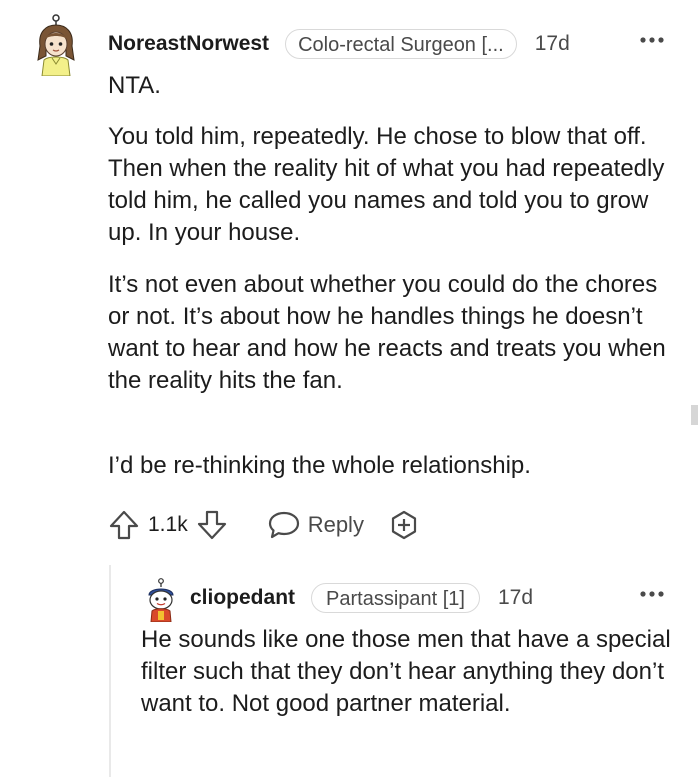  What do you see at coordinates (168, 524) in the screenshot?
I see `vote-count: 1.1k` at bounding box center [168, 524].